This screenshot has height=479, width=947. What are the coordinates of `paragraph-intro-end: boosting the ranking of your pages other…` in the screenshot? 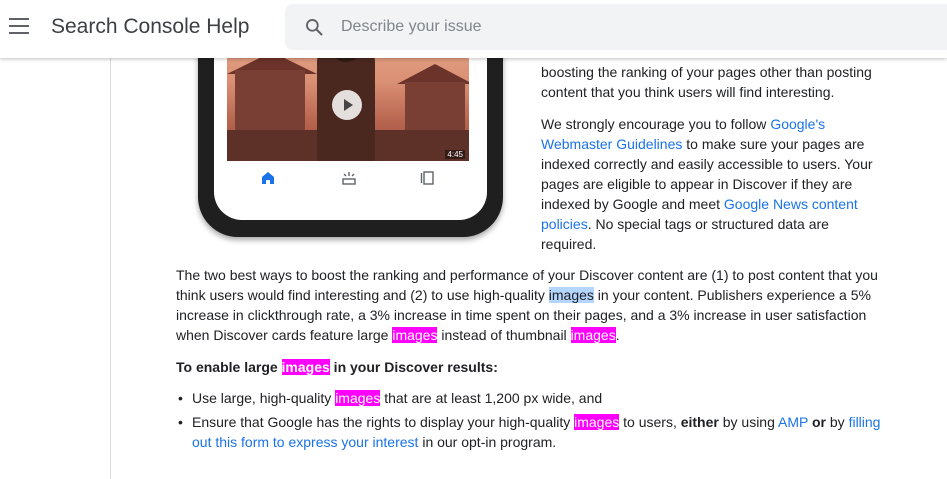 It's located at (713, 82).